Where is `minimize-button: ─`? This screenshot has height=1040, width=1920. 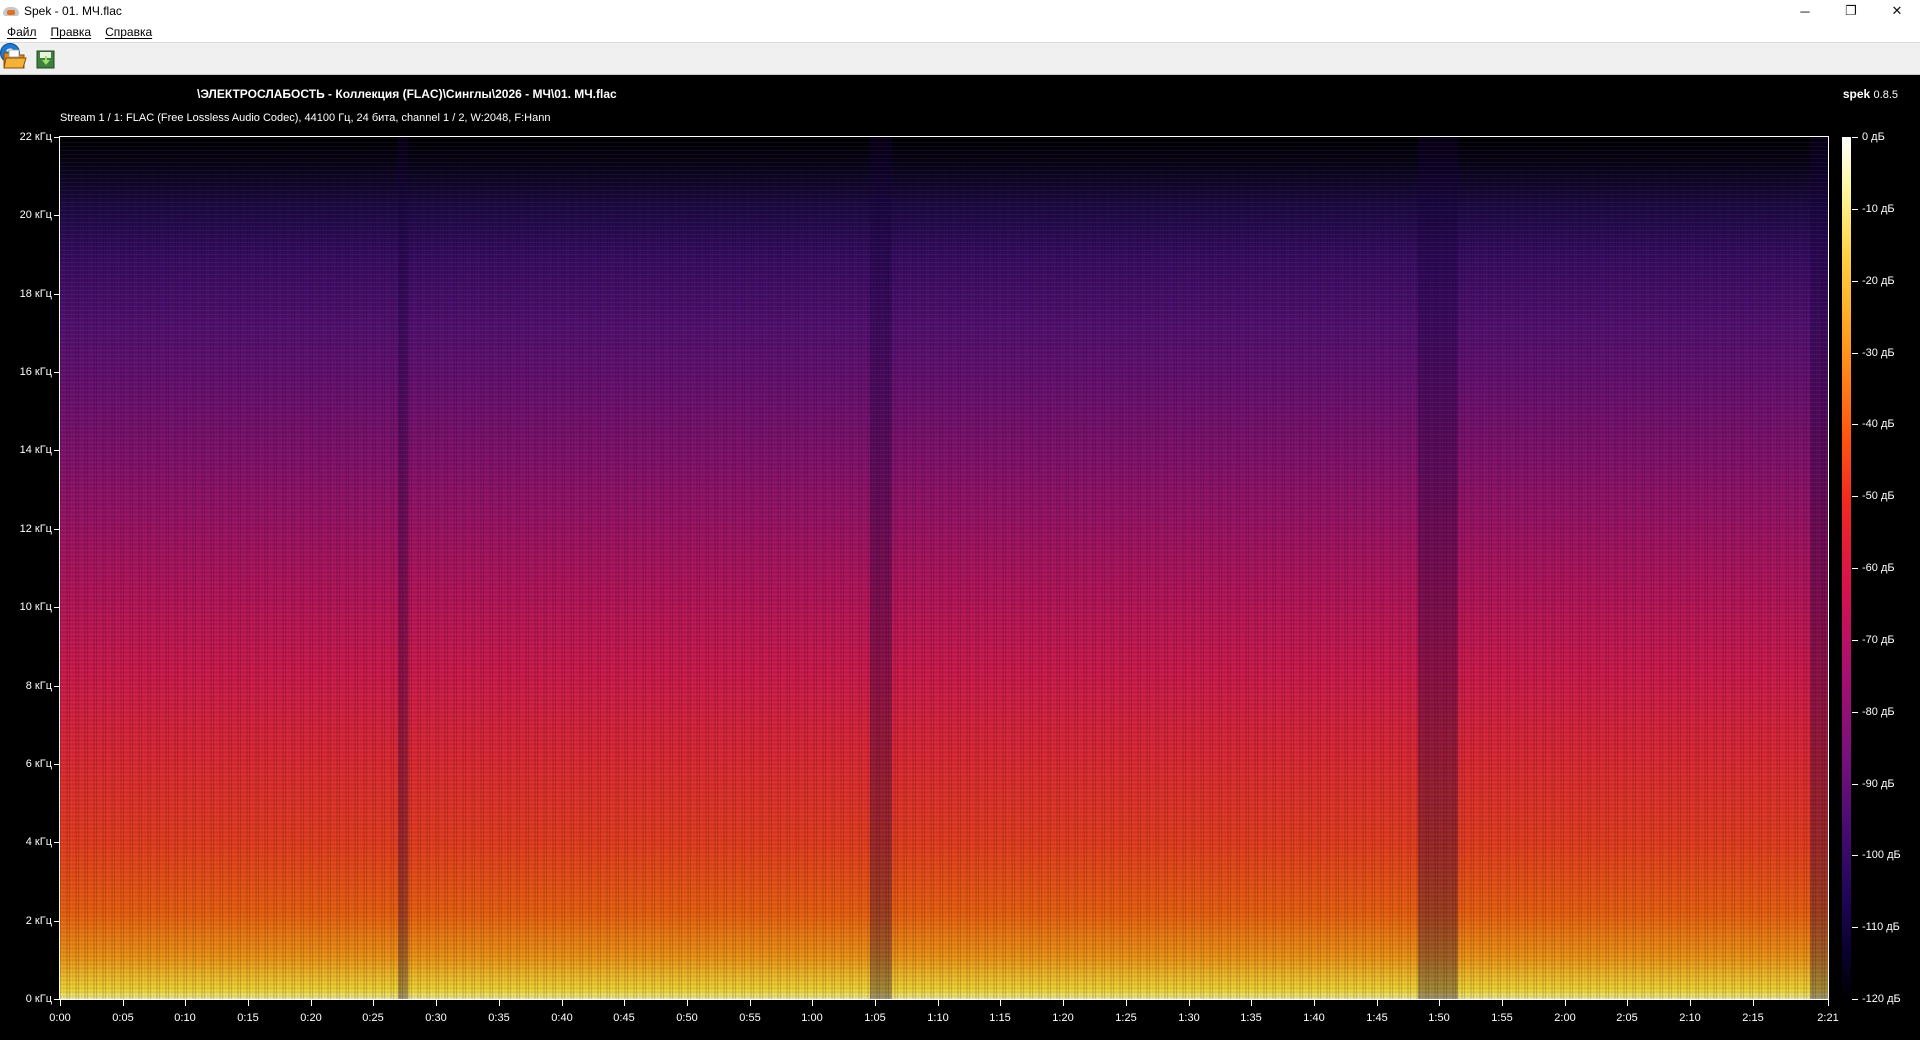
minimize-button: ─ is located at coordinates (1805, 11).